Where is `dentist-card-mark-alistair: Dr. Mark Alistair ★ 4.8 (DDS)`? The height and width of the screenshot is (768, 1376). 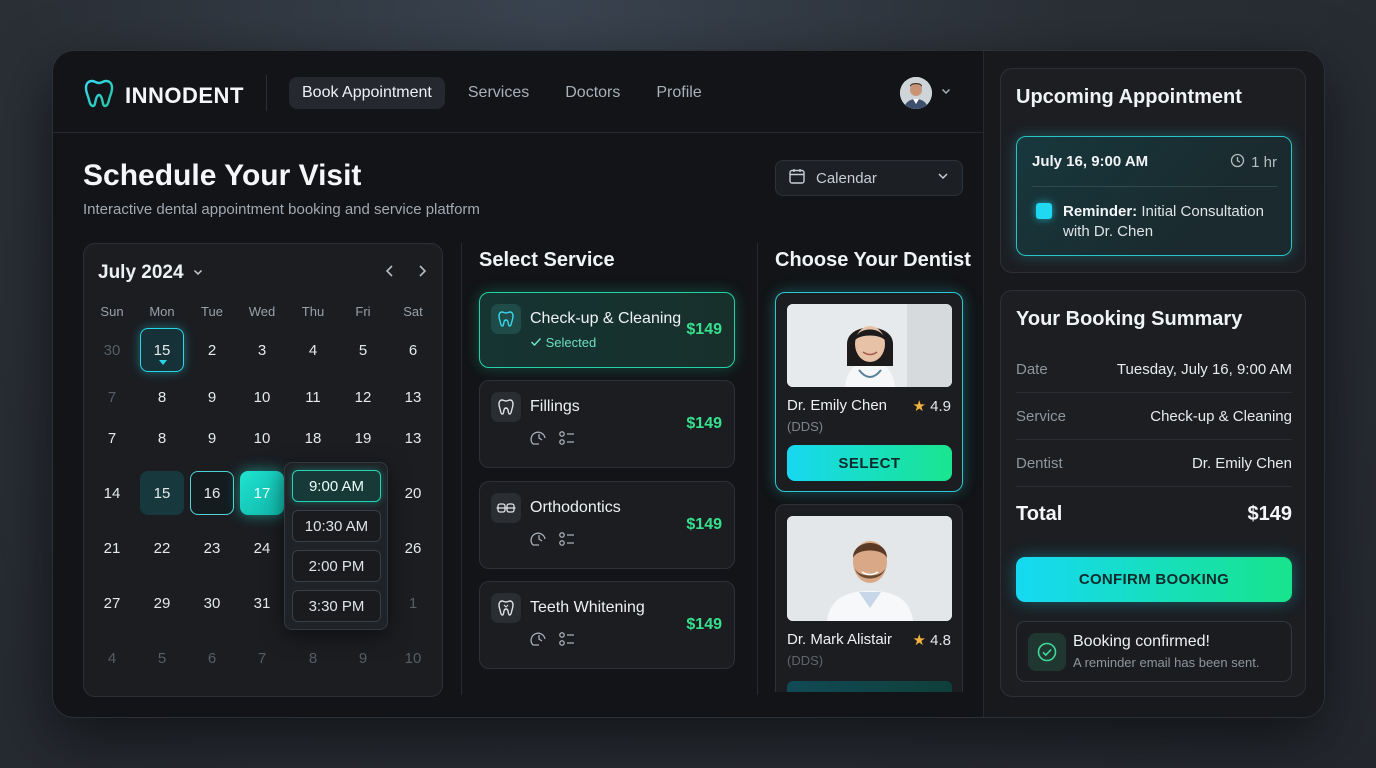 dentist-card-mark-alistair: Dr. Mark Alistair ★ 4.8 (DDS) is located at coordinates (869, 598).